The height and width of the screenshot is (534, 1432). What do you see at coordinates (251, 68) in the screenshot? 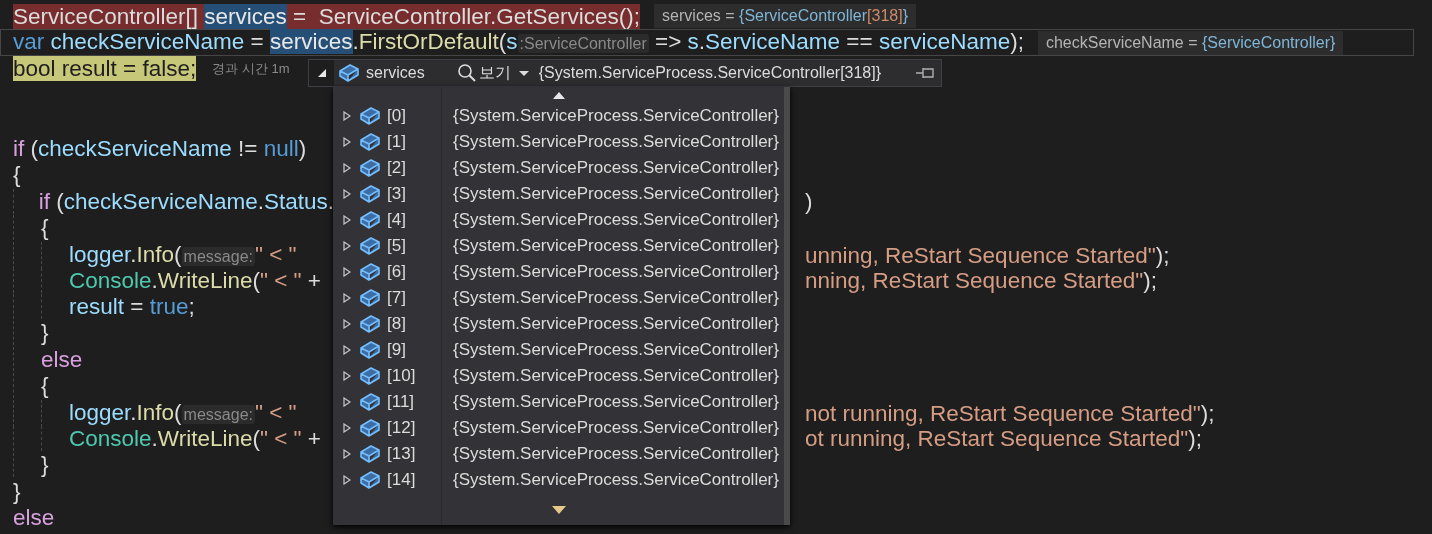
I see `elapsed-time-hint: 경과 시간 1m` at bounding box center [251, 68].